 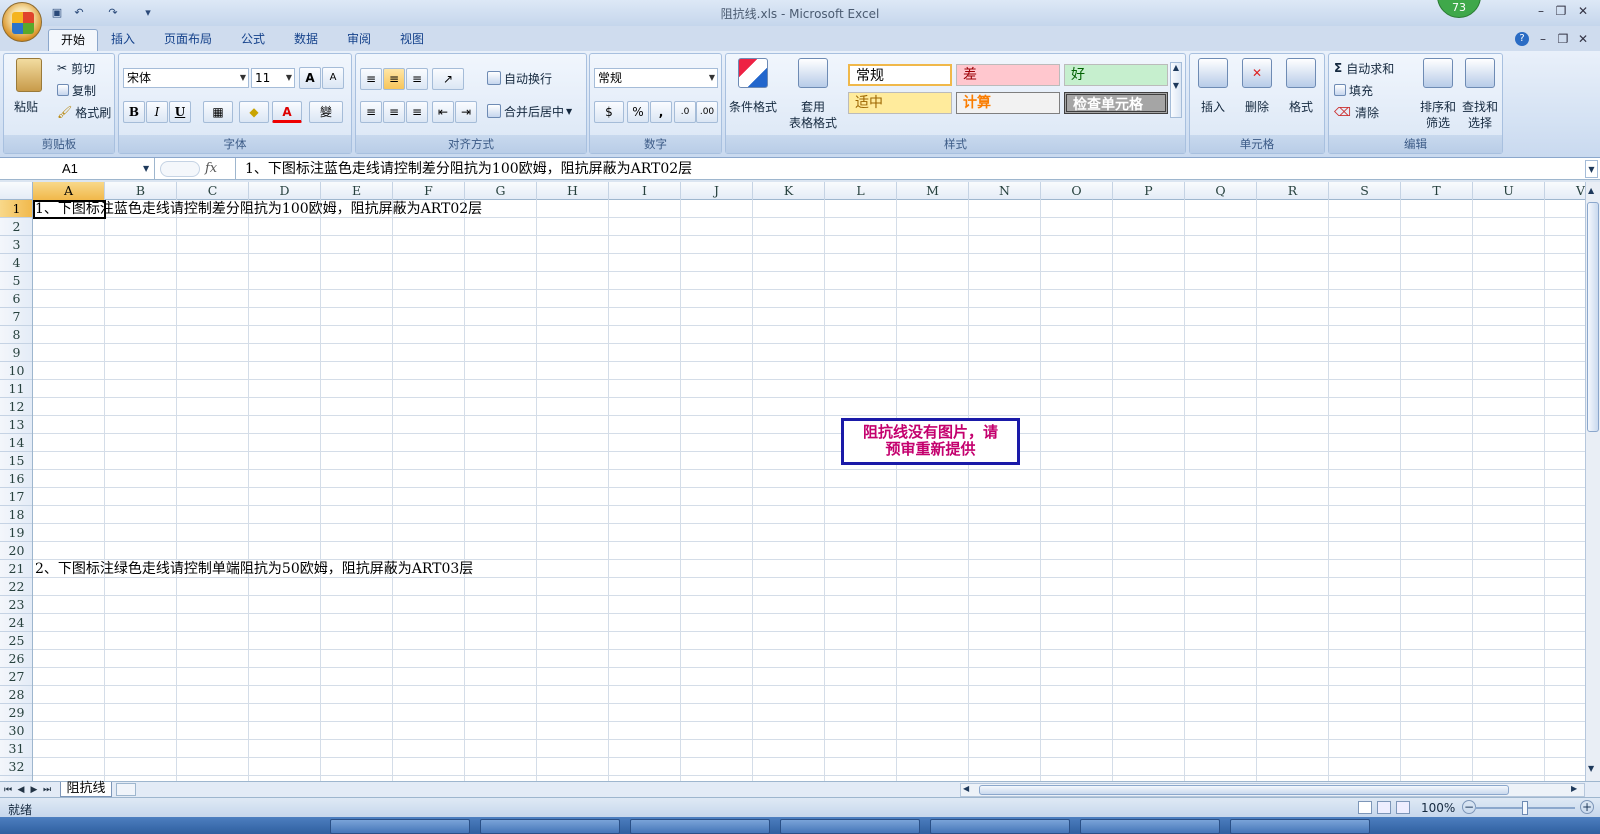 What do you see at coordinates (333, 78) in the screenshot?
I see `shrink-font-button: A` at bounding box center [333, 78].